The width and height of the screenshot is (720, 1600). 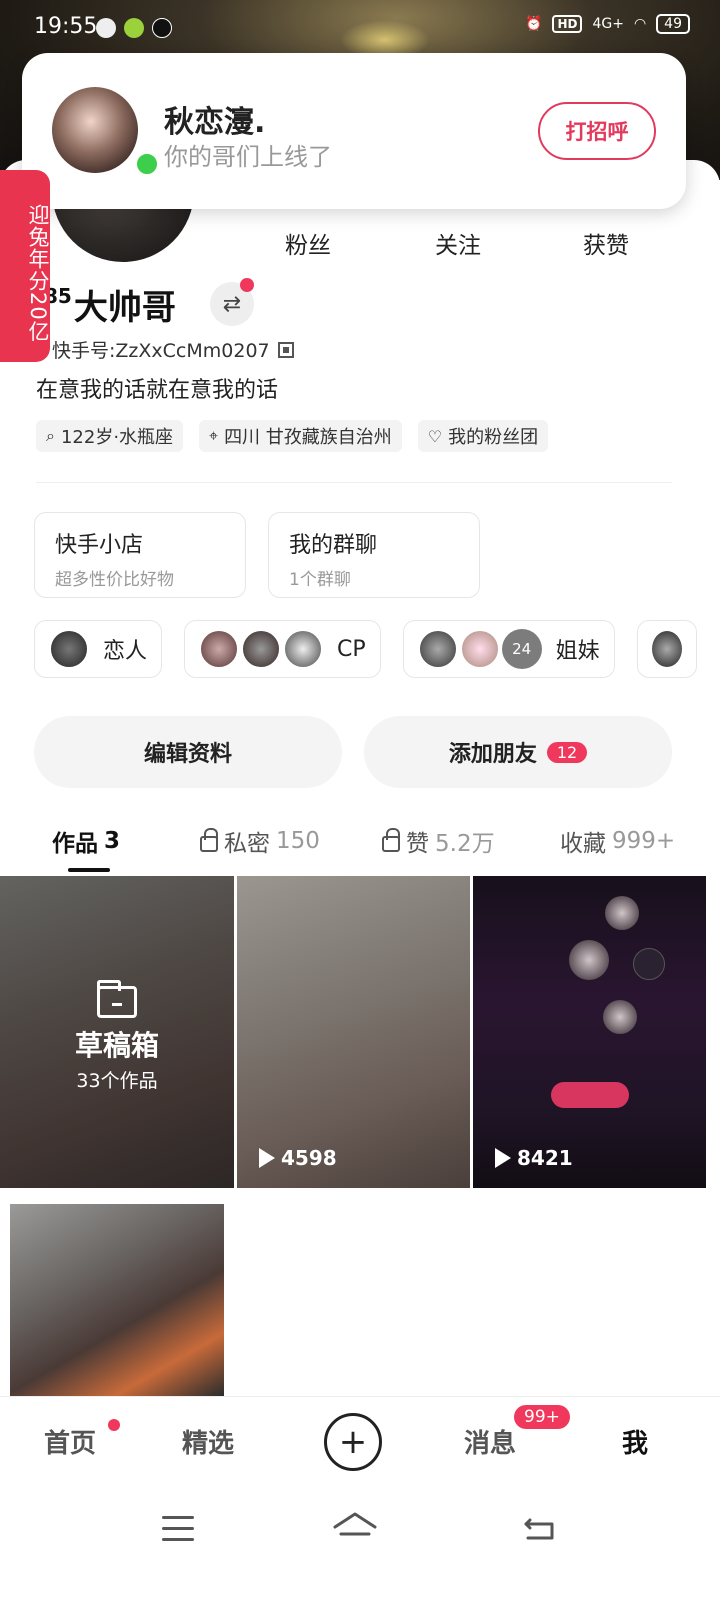 What do you see at coordinates (577, 651) in the screenshot?
I see `relation-label: 姐妹` at bounding box center [577, 651].